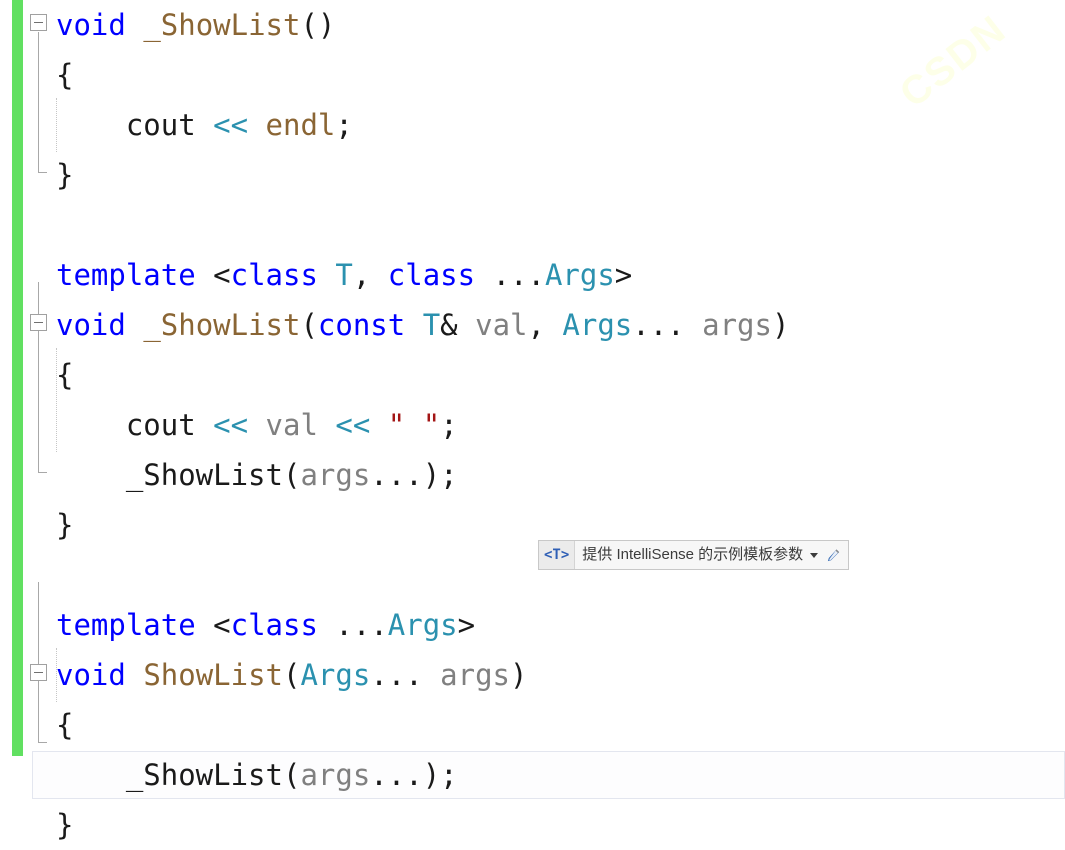 The image size is (1065, 850). Describe the element at coordinates (836, 555) in the screenshot. I see `pencil-icon` at that location.